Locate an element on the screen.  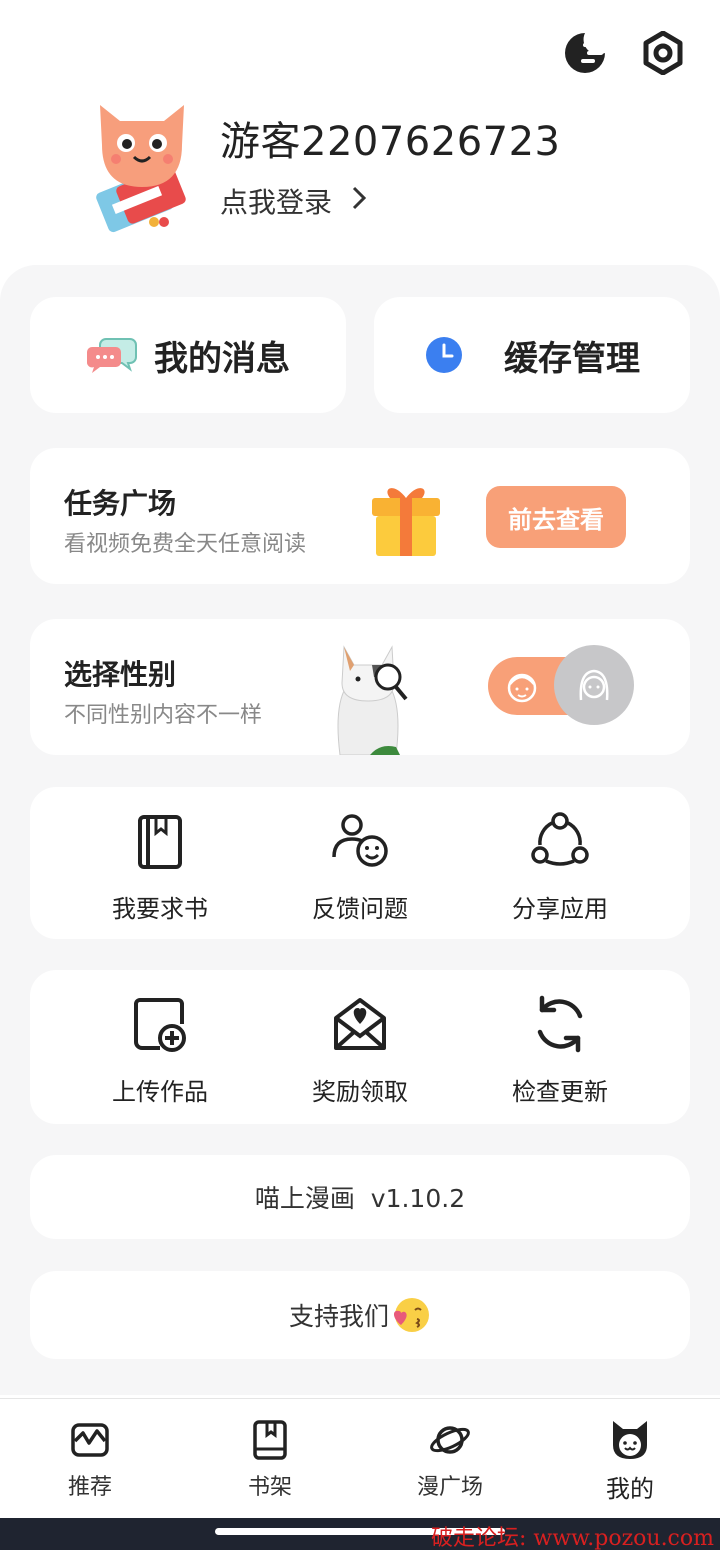
heart-envelope-icon is located at coordinates (360, 1024).